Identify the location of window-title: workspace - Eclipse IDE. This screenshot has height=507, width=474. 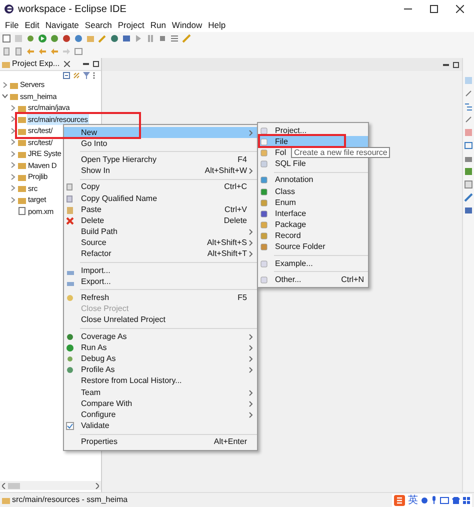
(72, 9).